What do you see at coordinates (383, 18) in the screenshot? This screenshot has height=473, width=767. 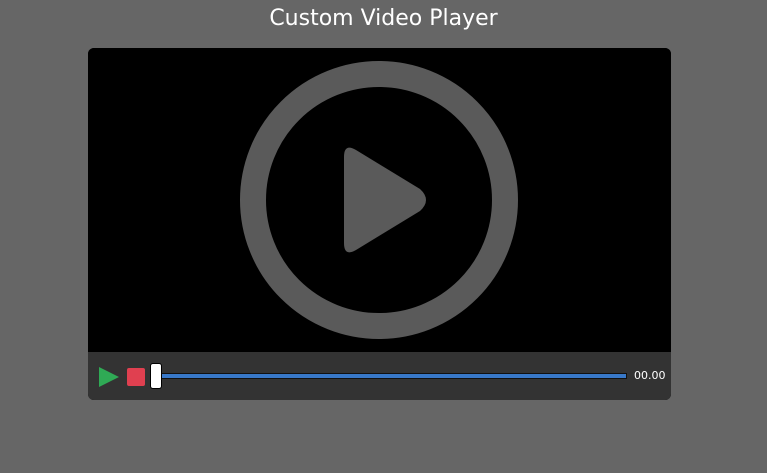 I see `page-title: Custom Video Player` at bounding box center [383, 18].